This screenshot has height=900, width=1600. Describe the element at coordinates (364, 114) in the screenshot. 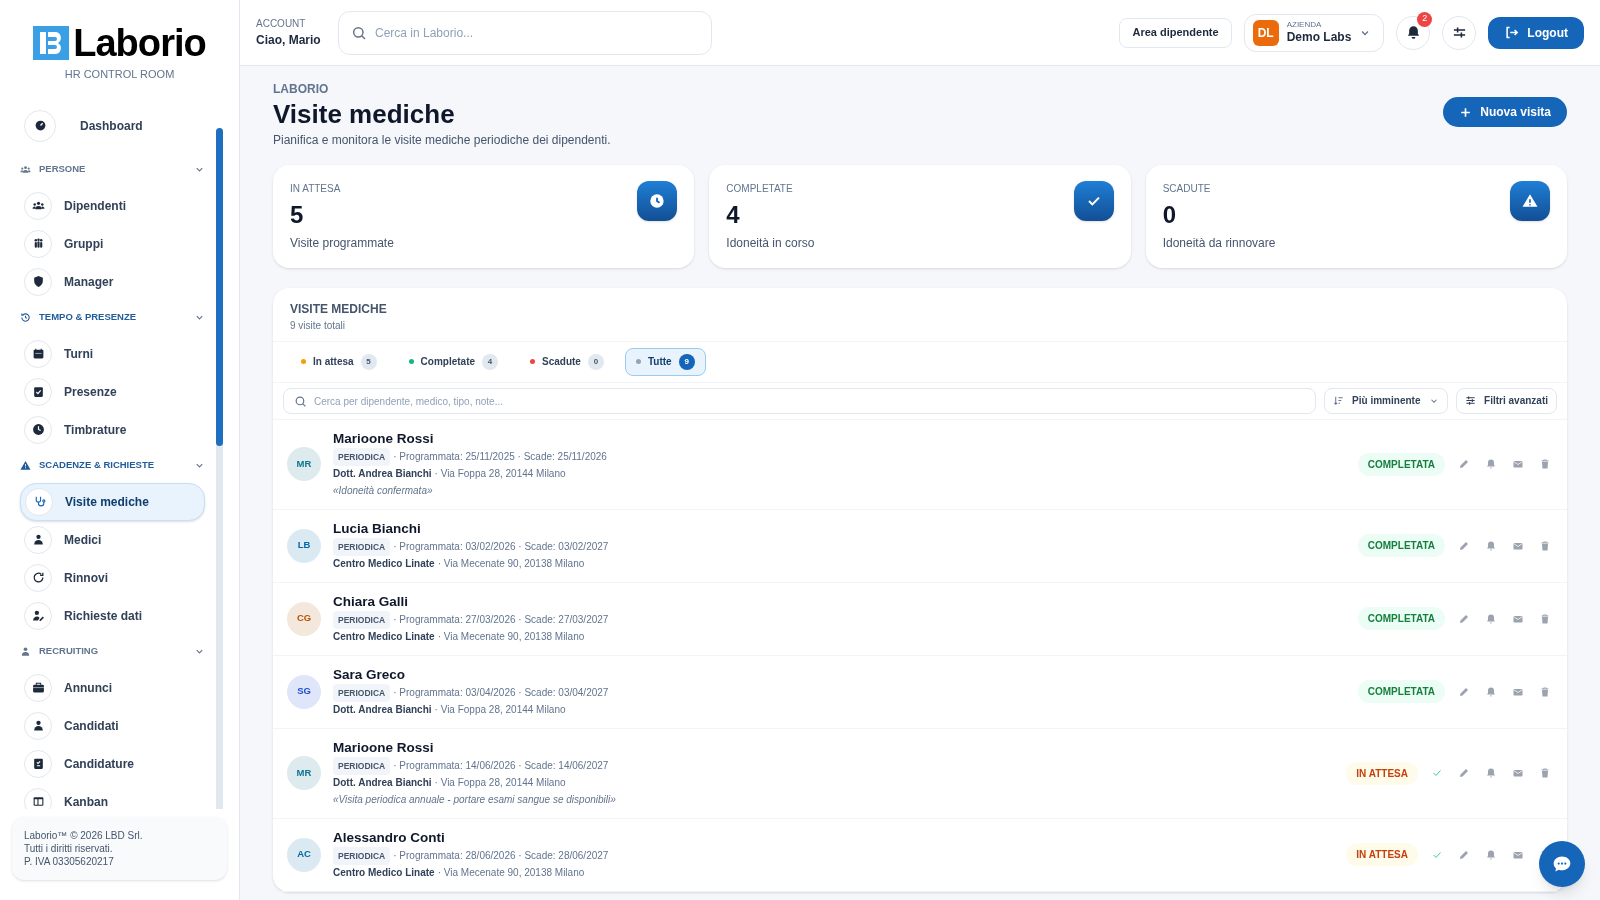

I see `page-title: Visite mediche` at that location.